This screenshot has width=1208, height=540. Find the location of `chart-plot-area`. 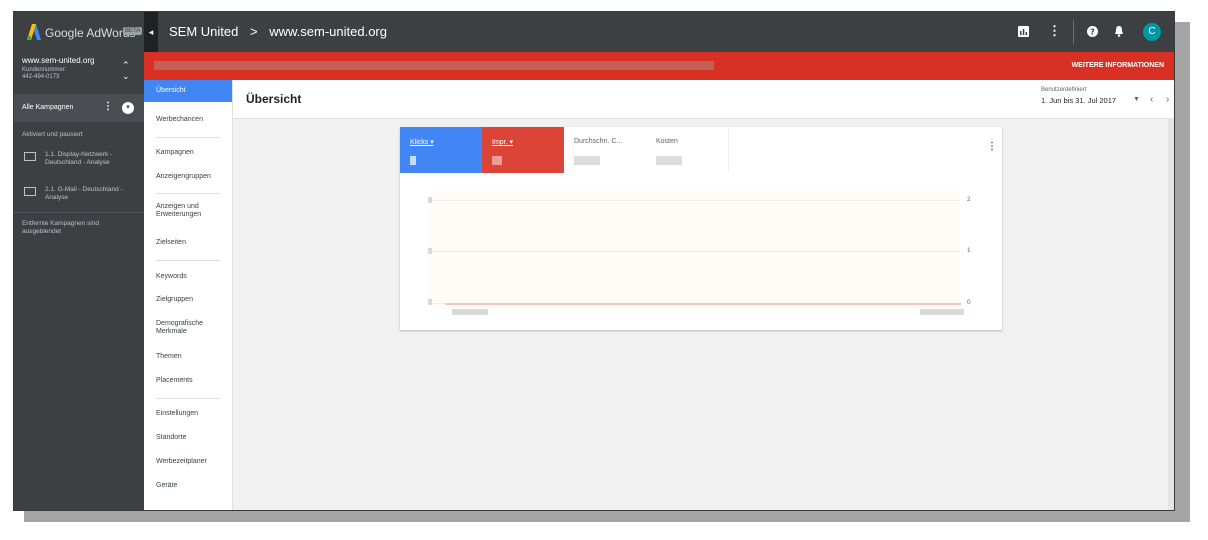

chart-plot-area is located at coordinates (695, 250).